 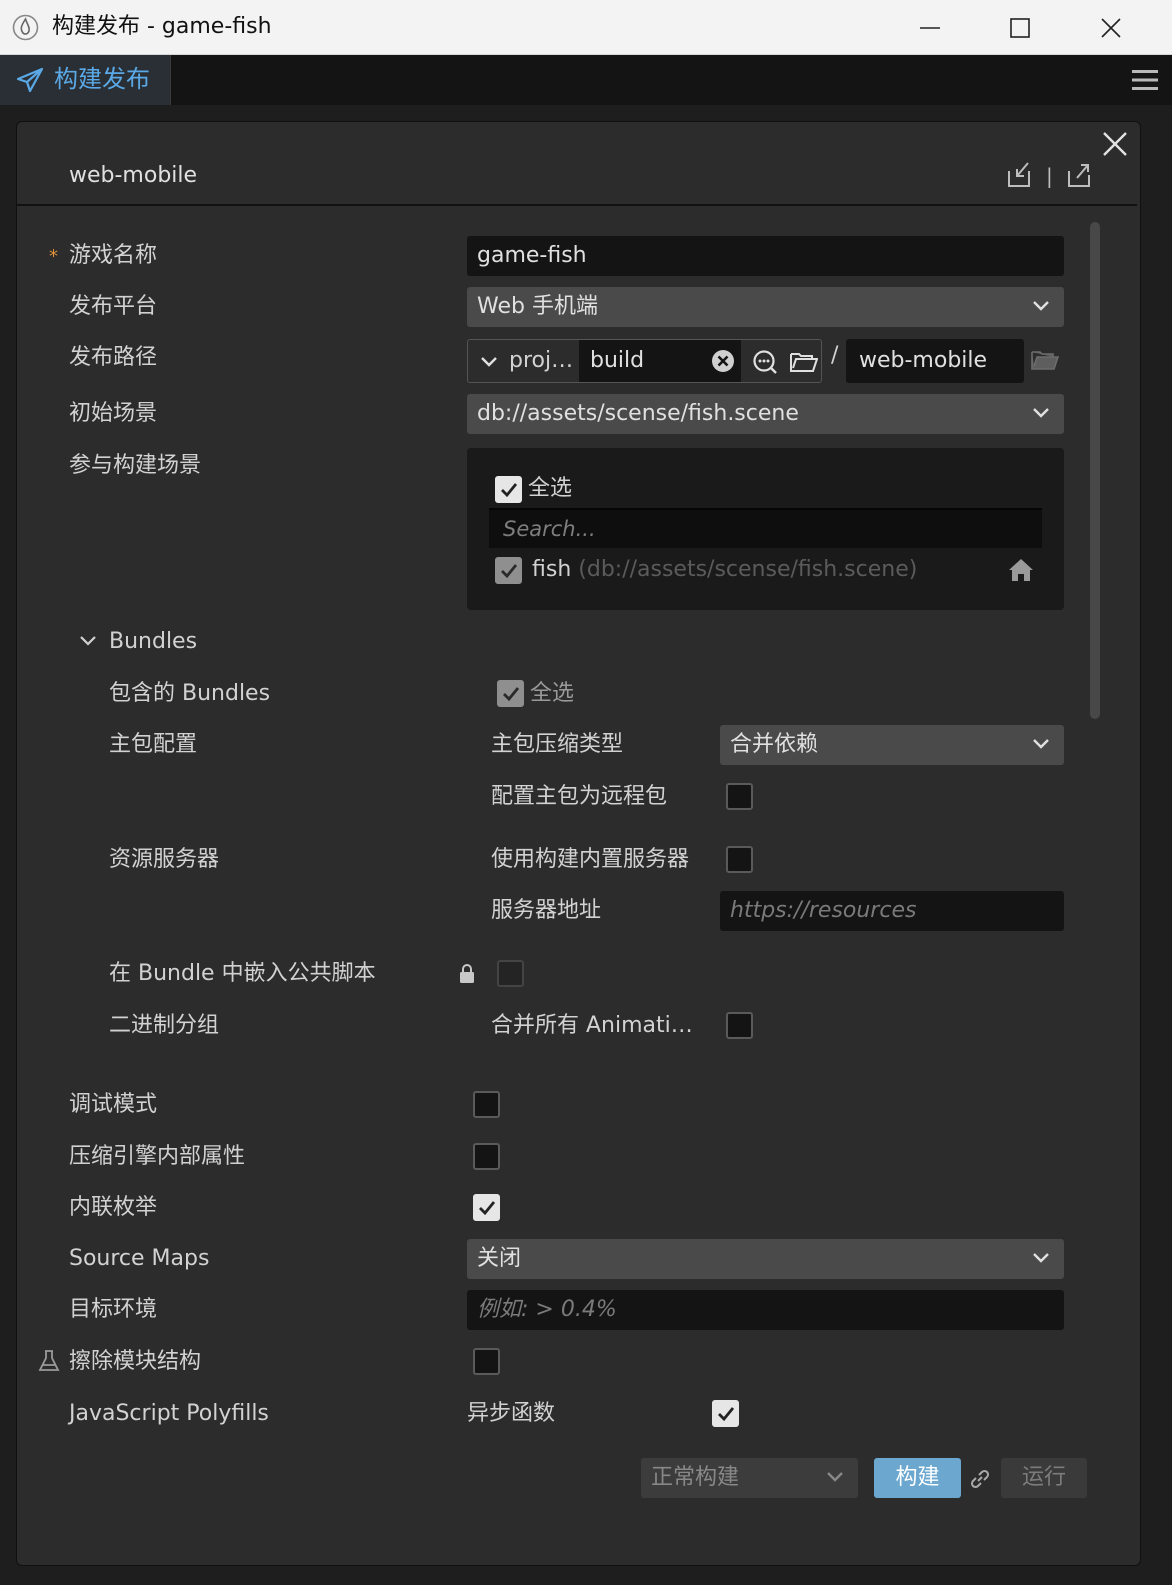 What do you see at coordinates (1095, 470) in the screenshot?
I see `scrollbar-thumb` at bounding box center [1095, 470].